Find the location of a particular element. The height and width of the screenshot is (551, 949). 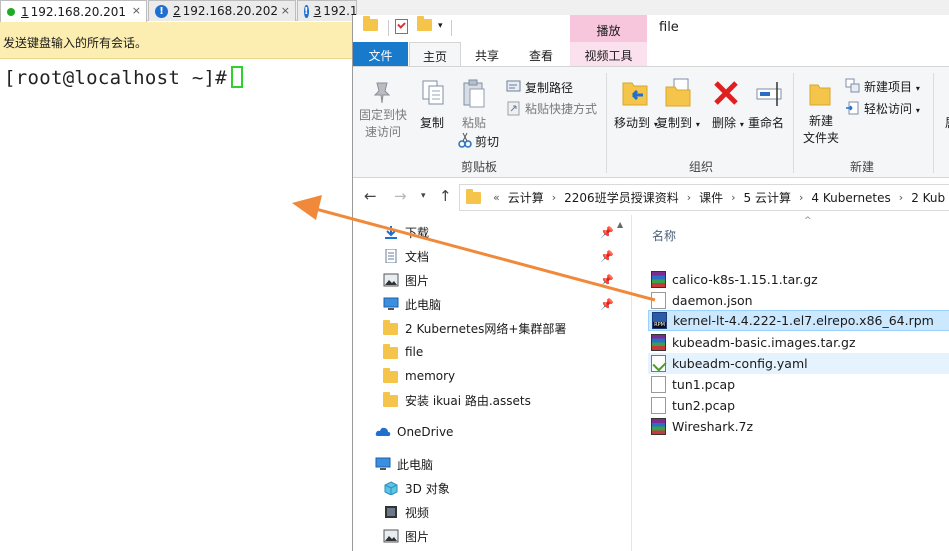

copy-button: 复制 is located at coordinates (432, 122).